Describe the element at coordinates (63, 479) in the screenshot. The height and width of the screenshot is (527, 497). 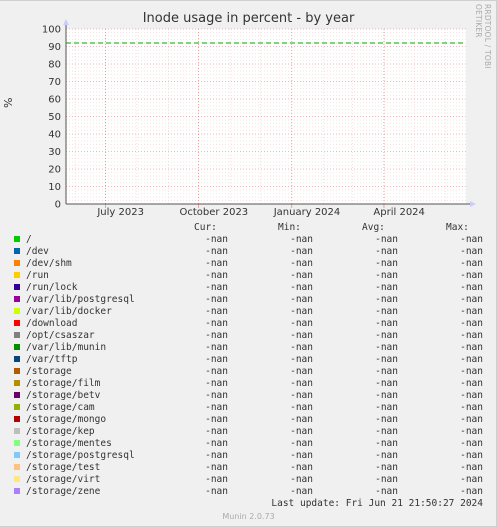
I see `legend-series-name: /storage/virt` at that location.